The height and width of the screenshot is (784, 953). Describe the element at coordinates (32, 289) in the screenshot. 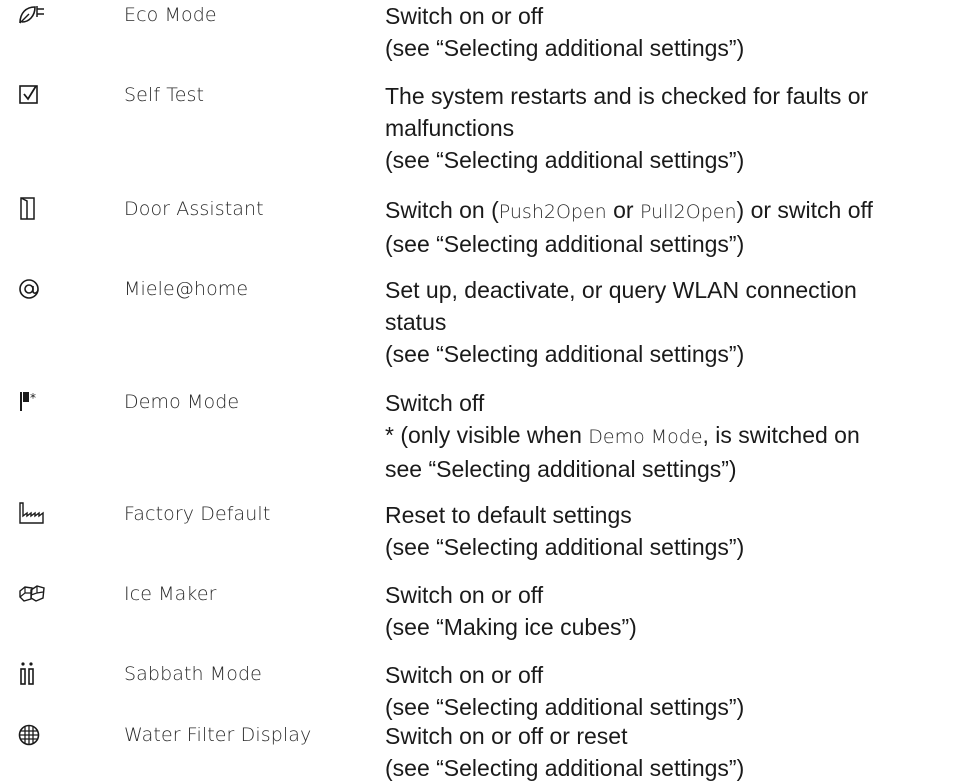

I see `at-sign-icon` at that location.